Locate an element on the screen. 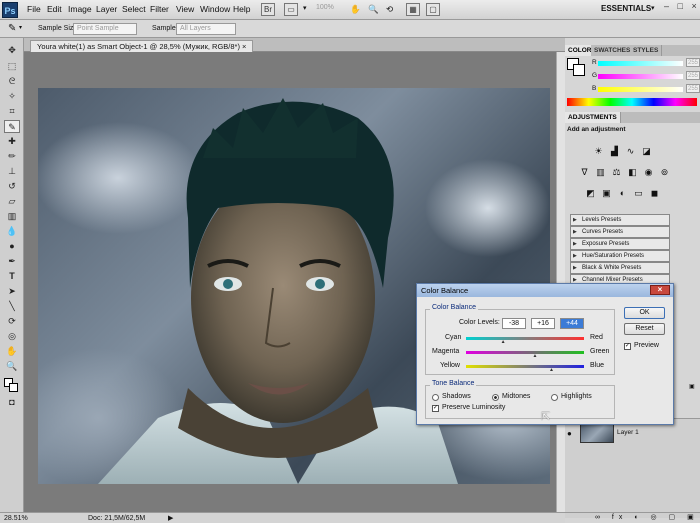 Image resolution: width=700 pixels, height=523 pixels. status-zoom: 28.51% is located at coordinates (16, 518).